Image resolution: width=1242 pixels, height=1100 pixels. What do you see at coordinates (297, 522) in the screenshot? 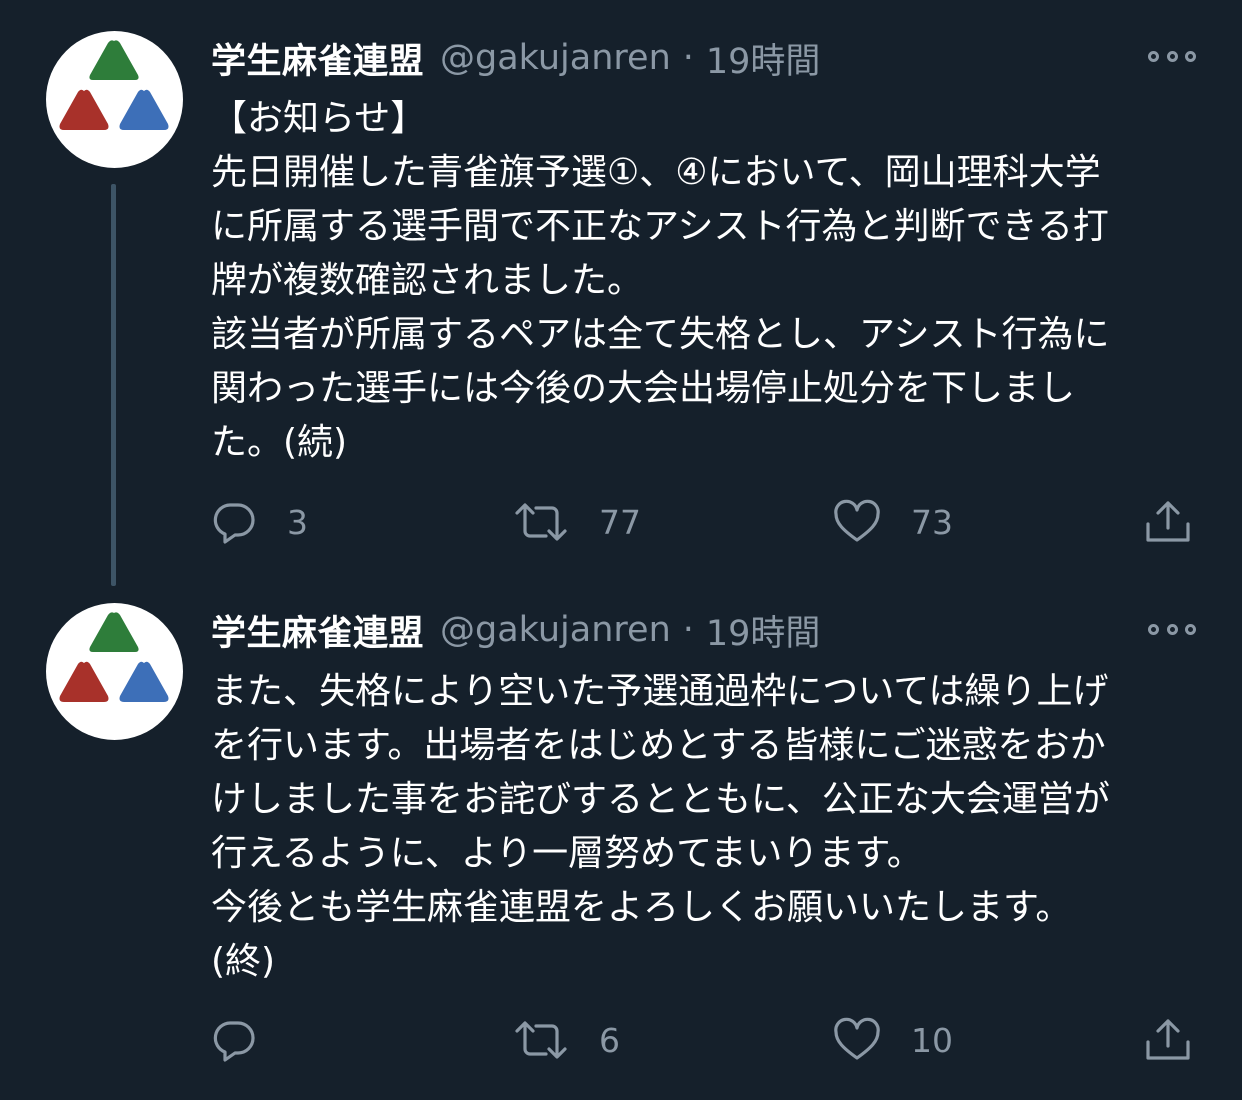
I see `reply-count: 3` at bounding box center [297, 522].